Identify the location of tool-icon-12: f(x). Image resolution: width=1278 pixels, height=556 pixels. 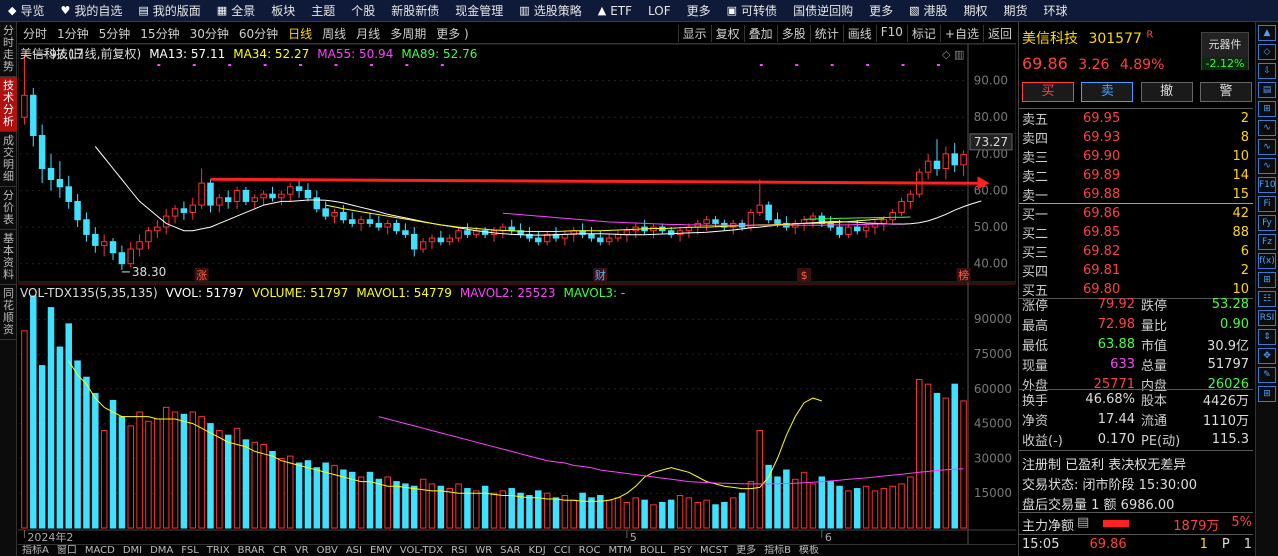
(1267, 261).